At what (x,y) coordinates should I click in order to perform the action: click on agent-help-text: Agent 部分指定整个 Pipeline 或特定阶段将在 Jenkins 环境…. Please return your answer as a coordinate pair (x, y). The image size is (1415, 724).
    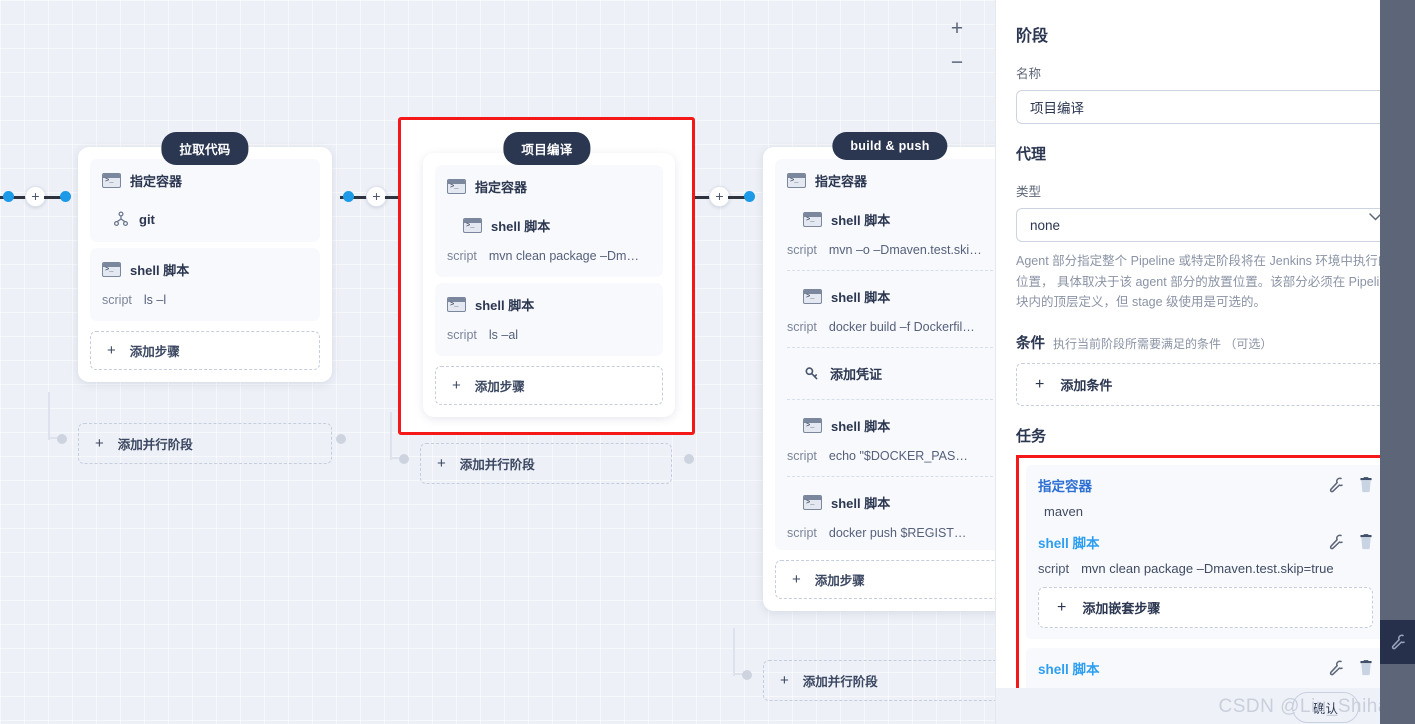
    Looking at the image, I should click on (1205, 282).